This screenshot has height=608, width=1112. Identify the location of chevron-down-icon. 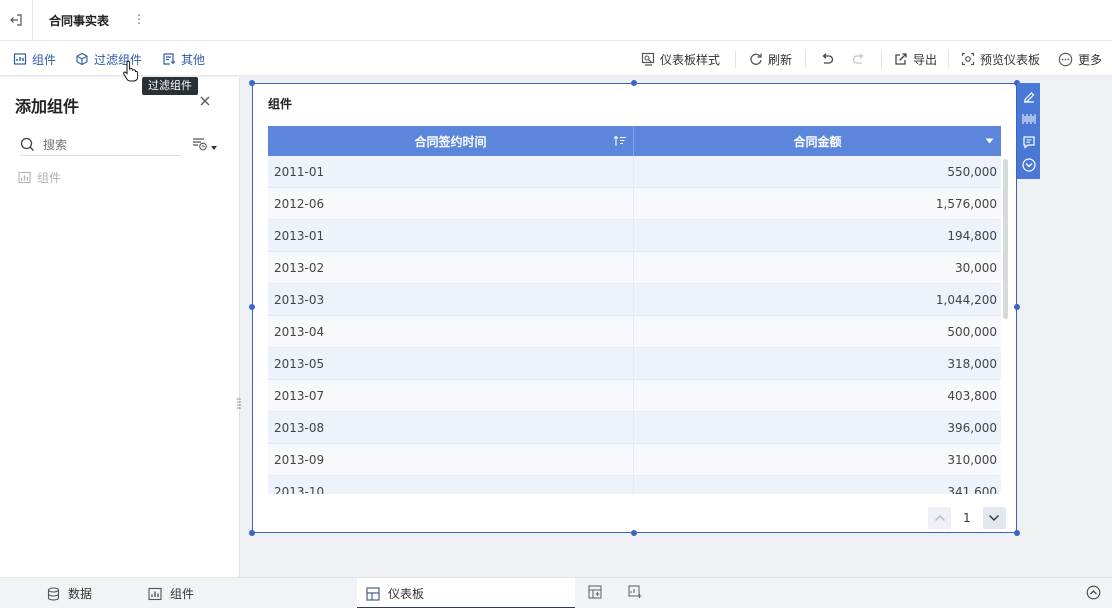
(994, 518).